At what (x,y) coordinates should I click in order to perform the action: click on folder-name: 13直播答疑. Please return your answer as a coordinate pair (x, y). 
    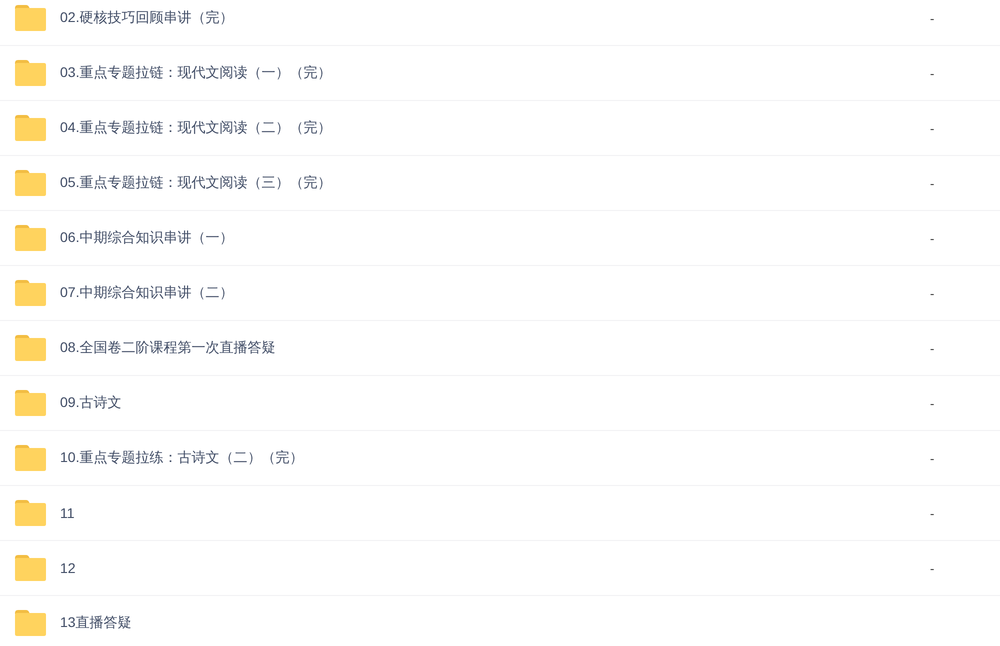
    Looking at the image, I should click on (96, 623).